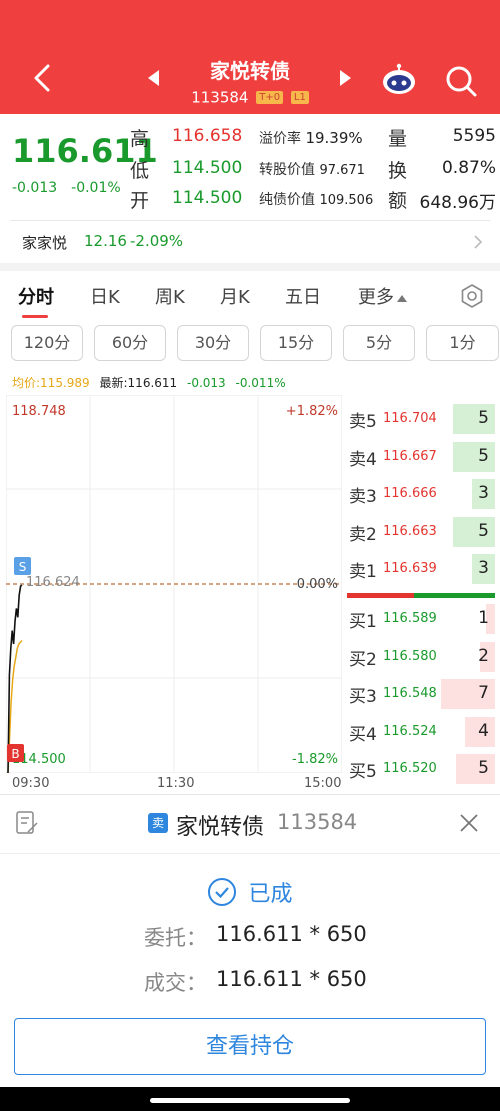 The width and height of the screenshot is (500, 1111). What do you see at coordinates (170, 296) in the screenshot?
I see `tab-weekly: 周K` at bounding box center [170, 296].